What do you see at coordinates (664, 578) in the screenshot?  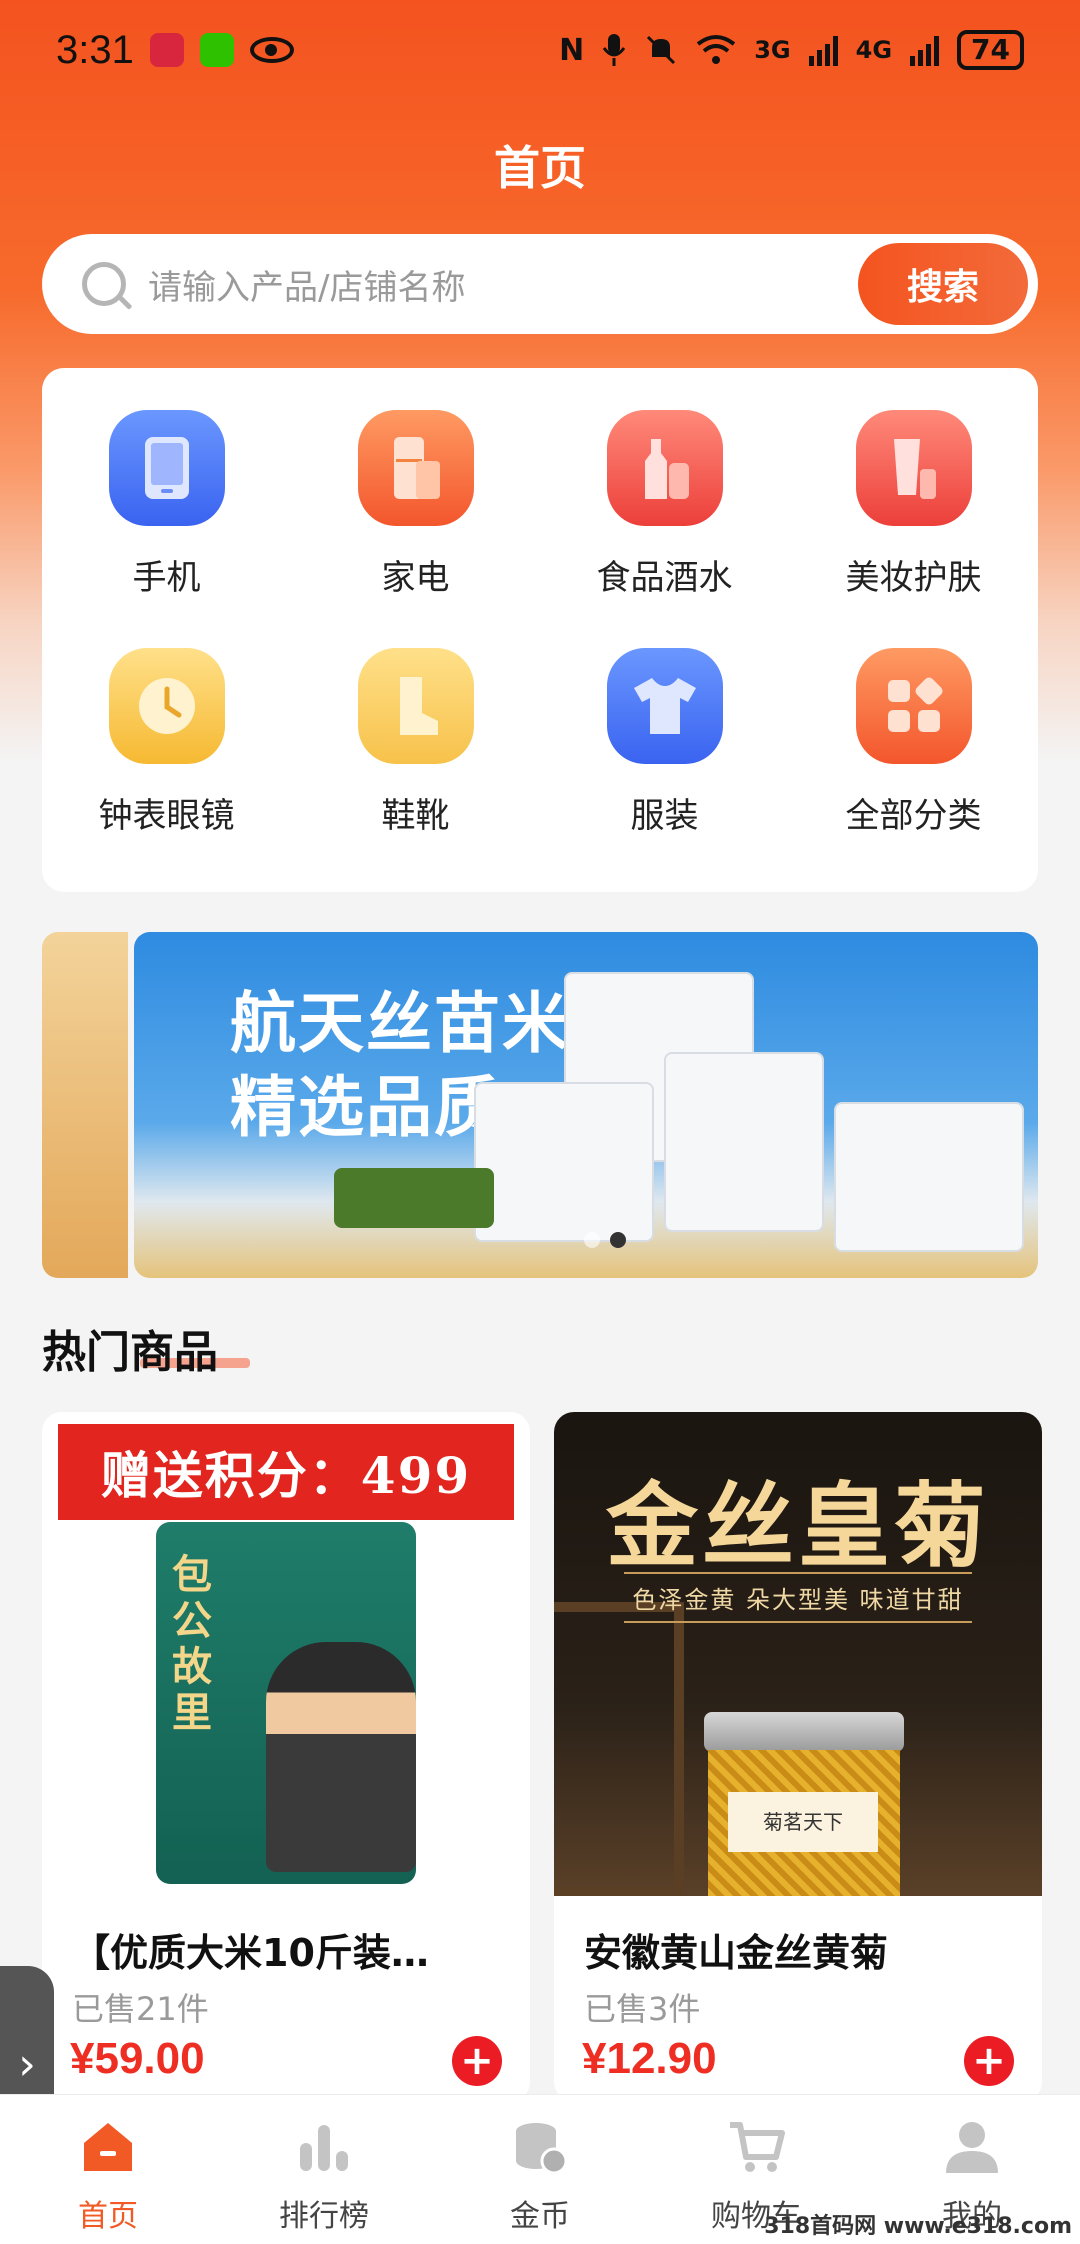 I see `category-label: 食品酒水` at bounding box center [664, 578].